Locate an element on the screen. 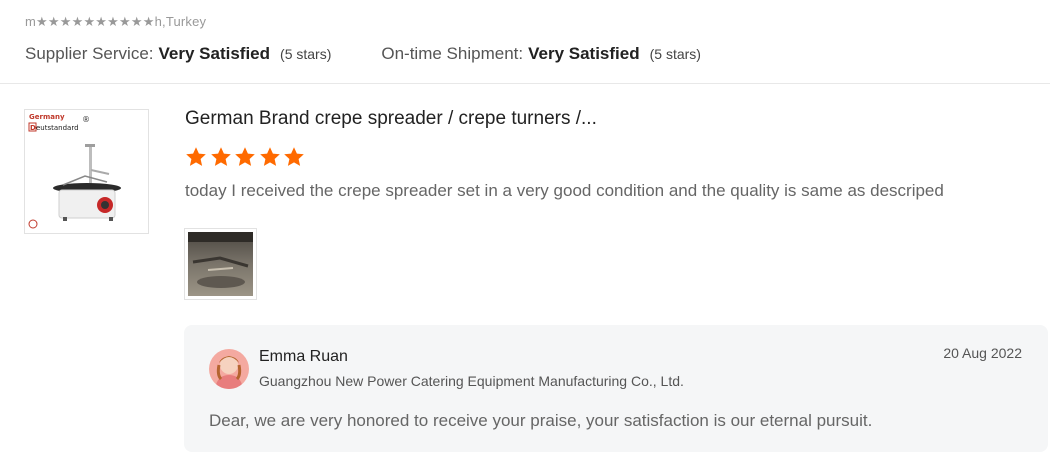 The image size is (1050, 460). rating-label: Supplier Service: is located at coordinates (89, 53).